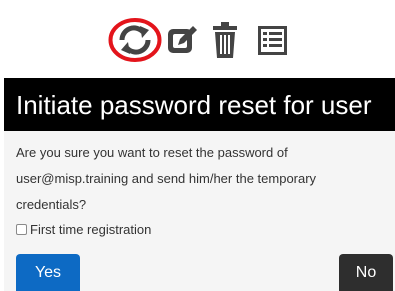 This screenshot has width=395, height=291. Describe the element at coordinates (135, 40) in the screenshot. I see `sync-icon` at that location.